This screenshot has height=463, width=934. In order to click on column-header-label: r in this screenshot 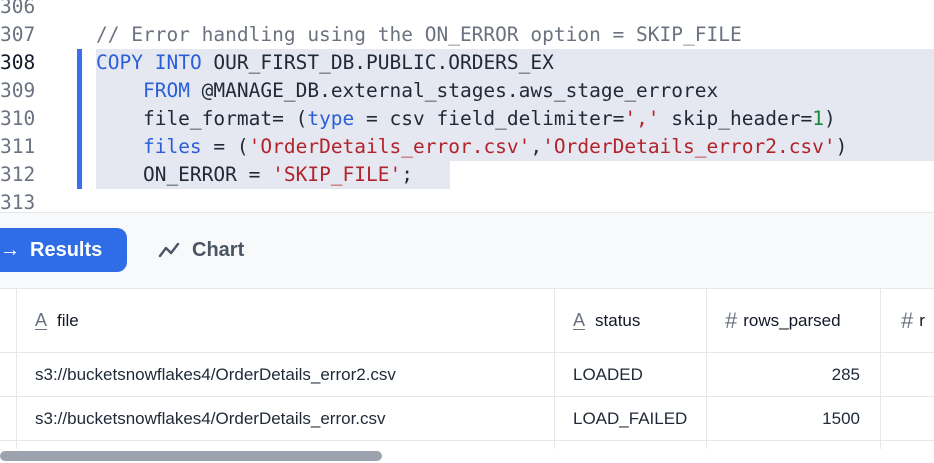, I will do `click(922, 320)`.